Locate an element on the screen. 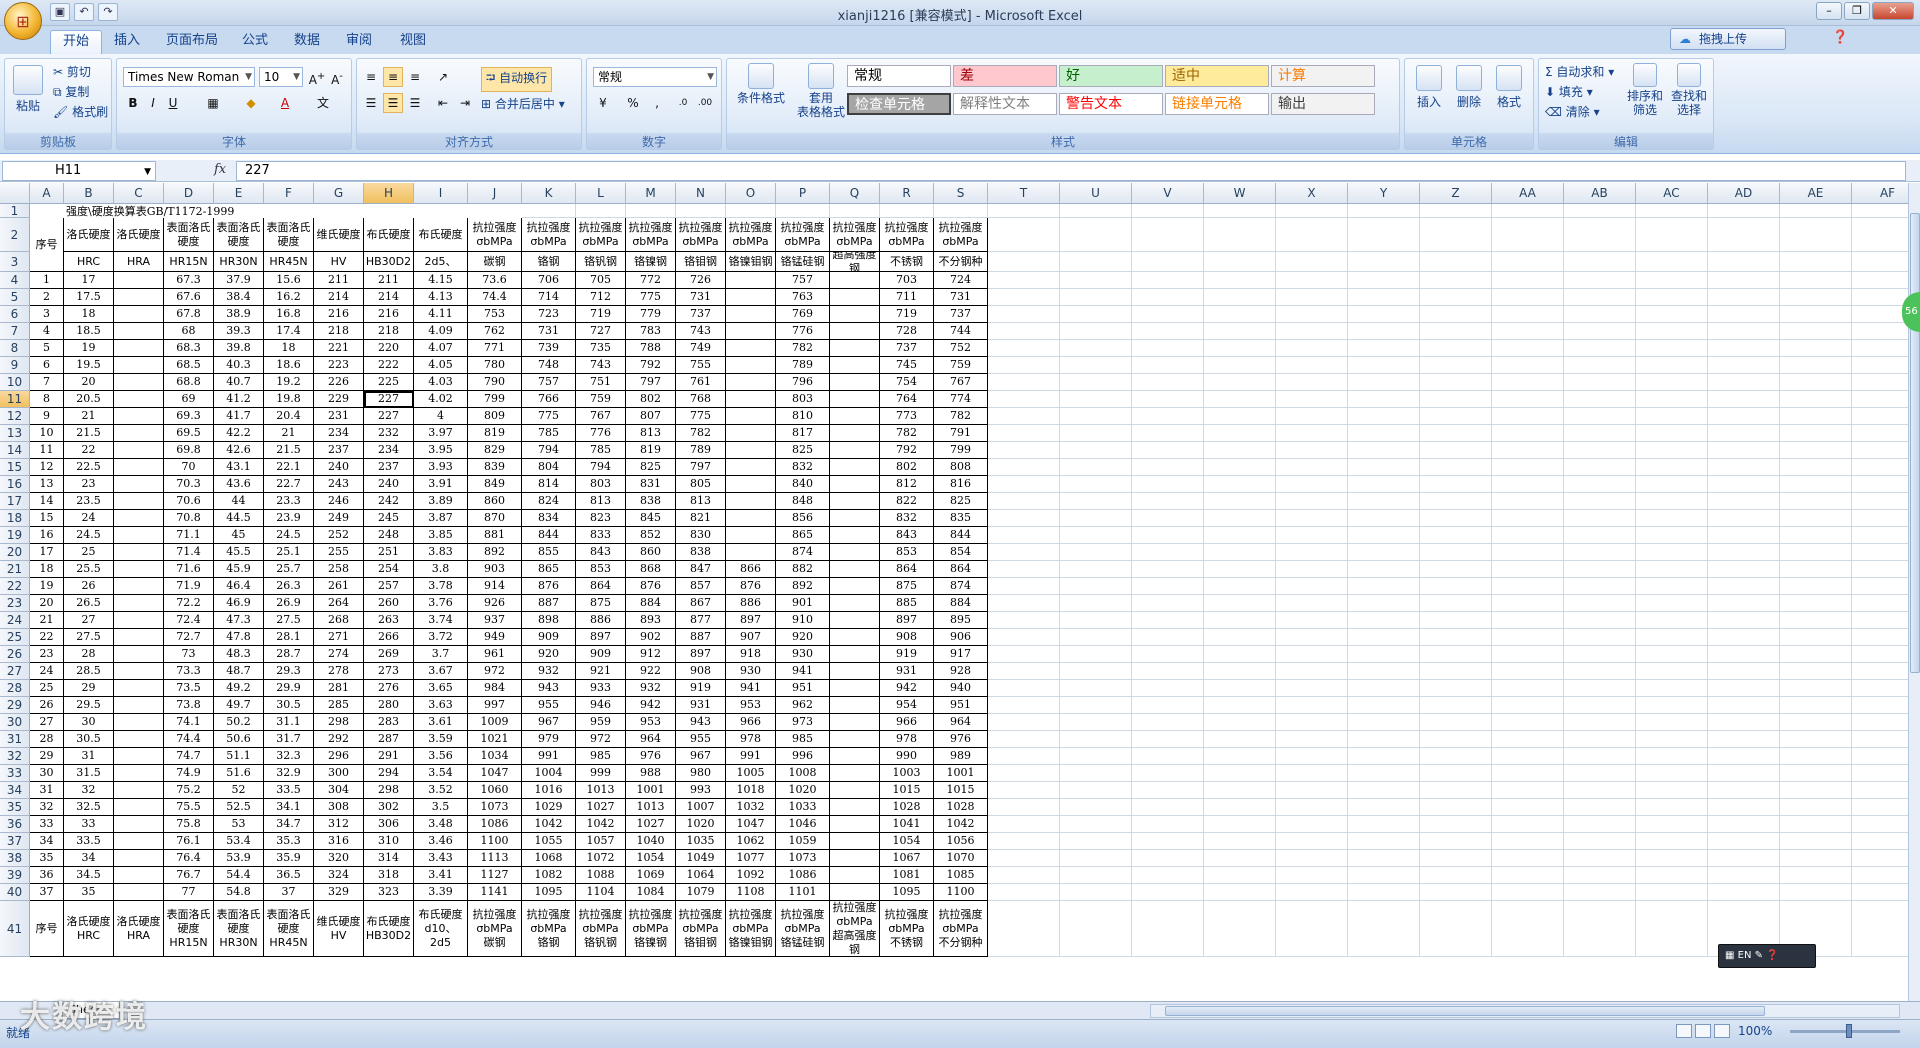  table-cell: 269 is located at coordinates (389, 654).